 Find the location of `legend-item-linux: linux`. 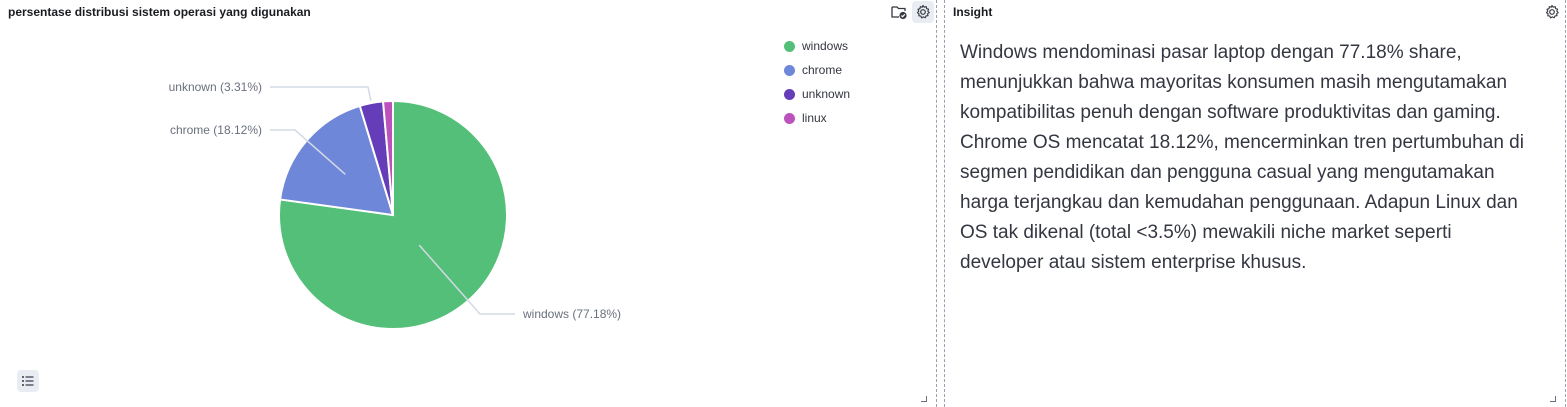

legend-item-linux: linux is located at coordinates (817, 118).